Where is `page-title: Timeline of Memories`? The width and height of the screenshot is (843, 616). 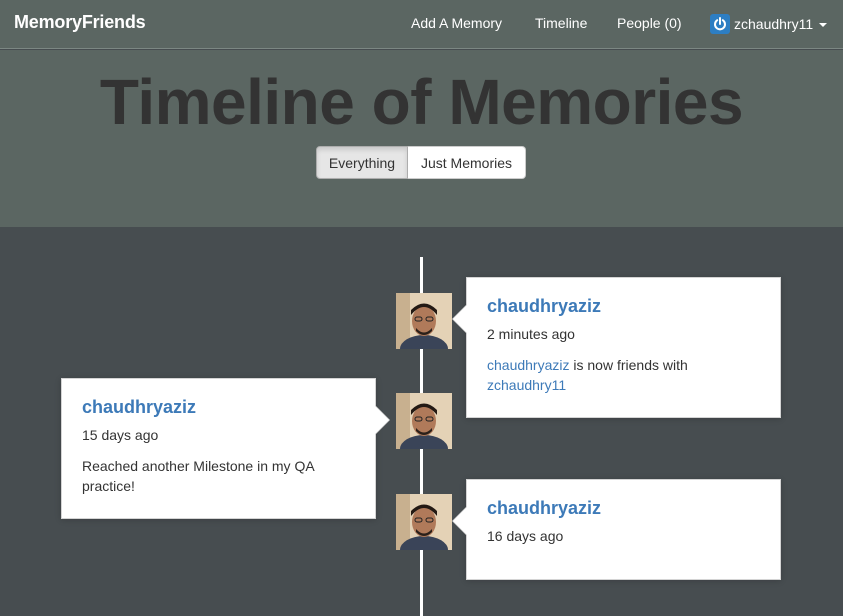 page-title: Timeline of Memories is located at coordinates (421, 102).